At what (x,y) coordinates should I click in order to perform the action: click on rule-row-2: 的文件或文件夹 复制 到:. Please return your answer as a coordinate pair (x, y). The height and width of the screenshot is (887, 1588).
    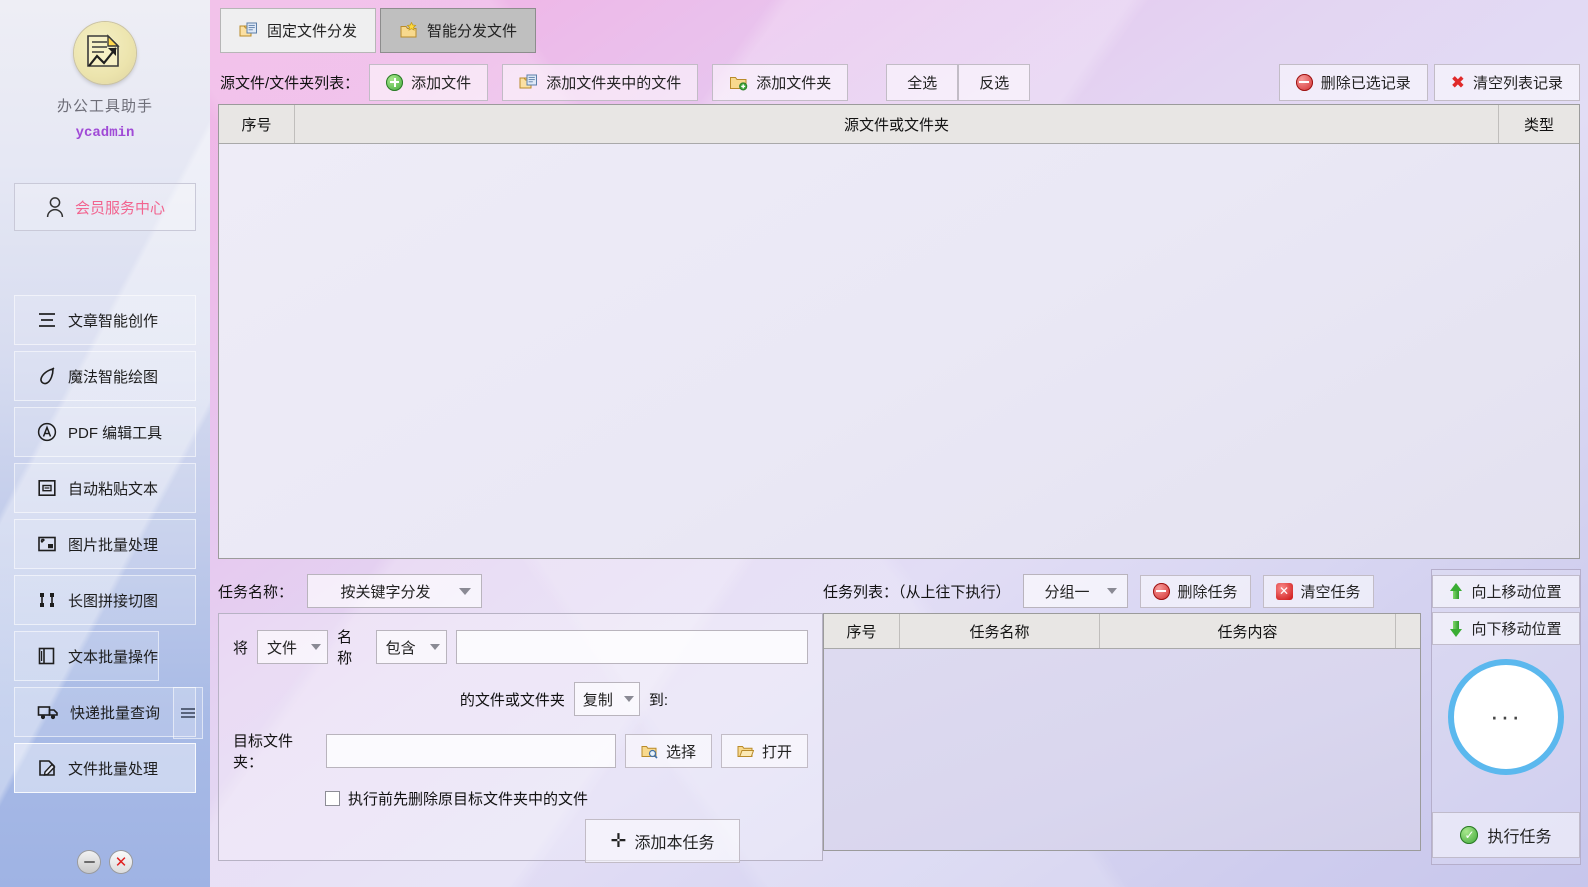
    Looking at the image, I should click on (520, 699).